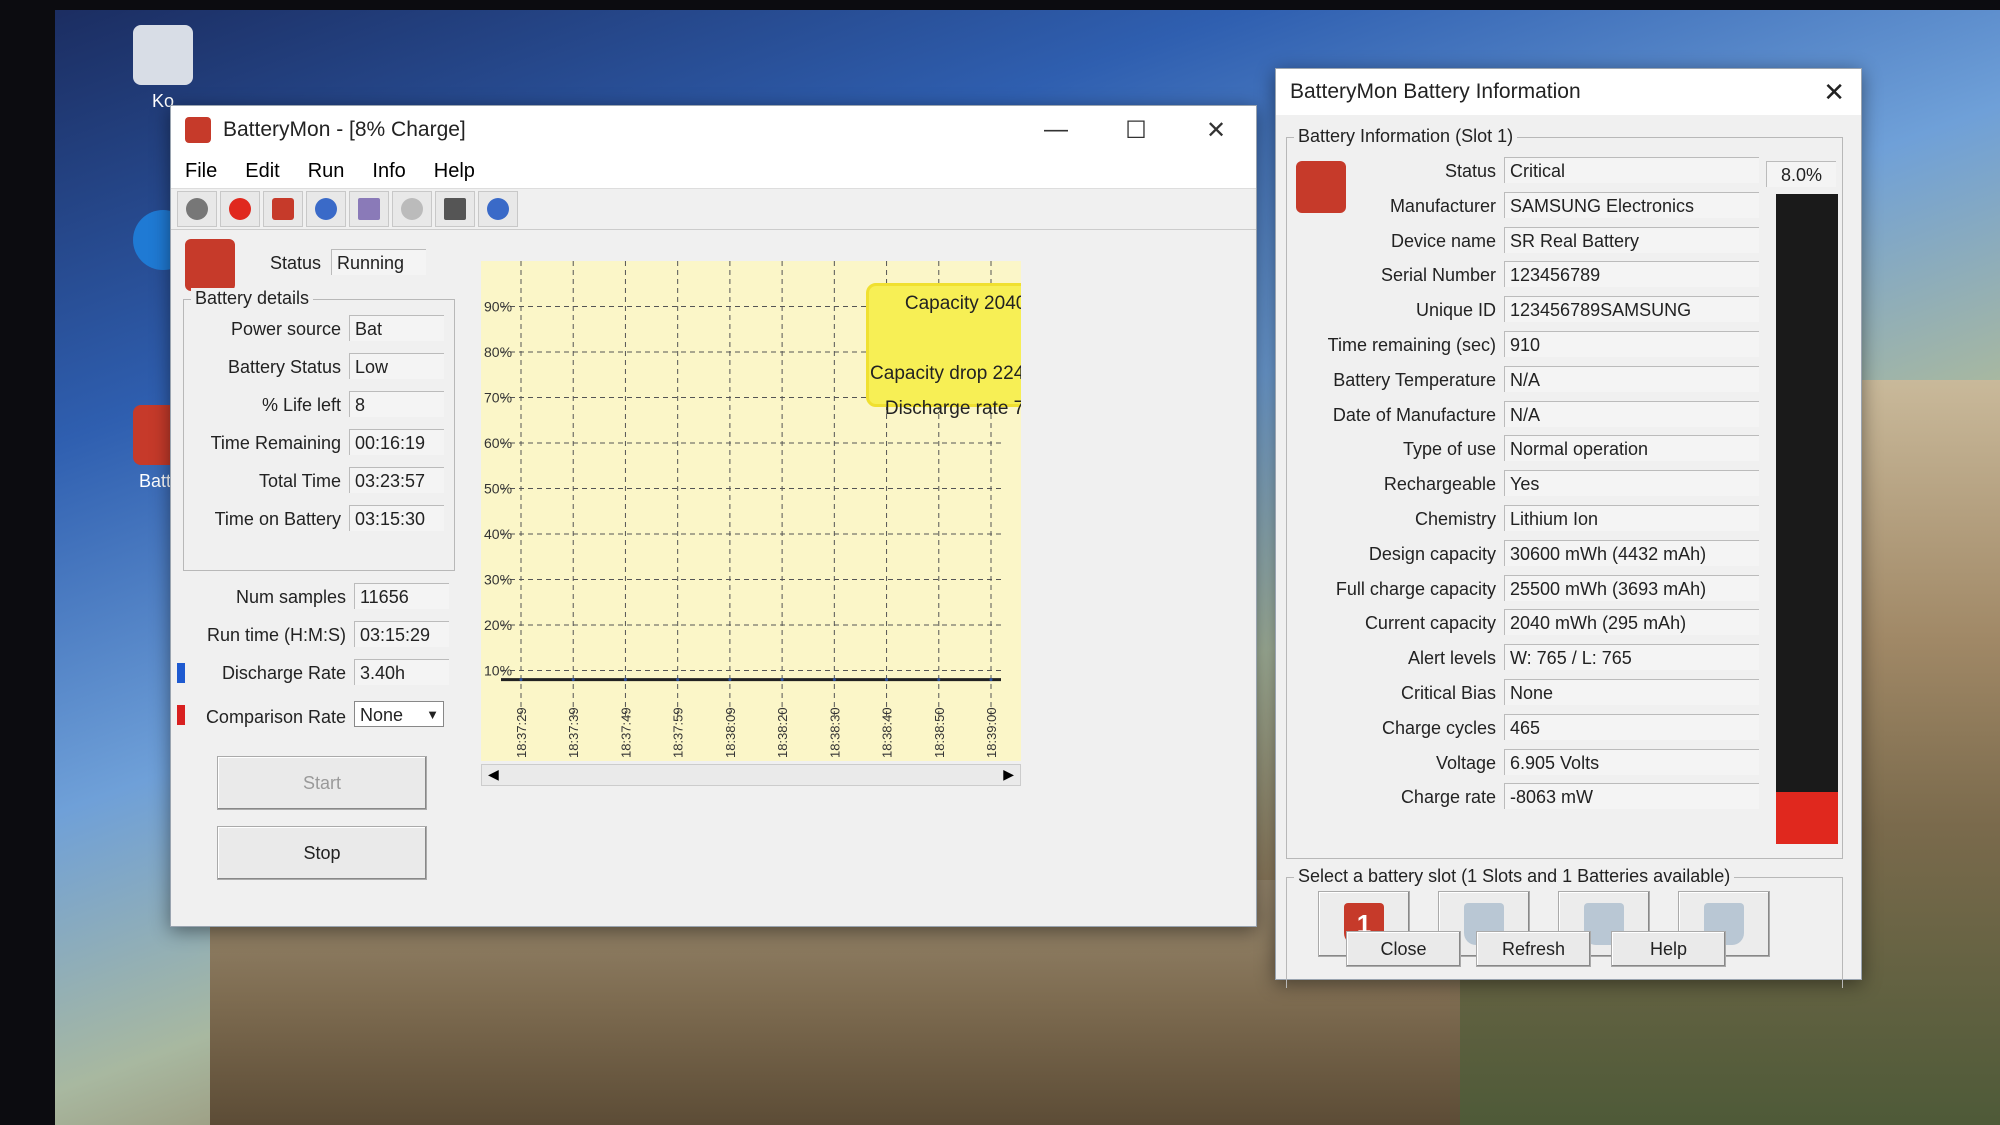 Image resolution: width=2000 pixels, height=1125 pixels. Describe the element at coordinates (1411, 345) in the screenshot. I see `info-label: Time remaining (sec)` at that location.